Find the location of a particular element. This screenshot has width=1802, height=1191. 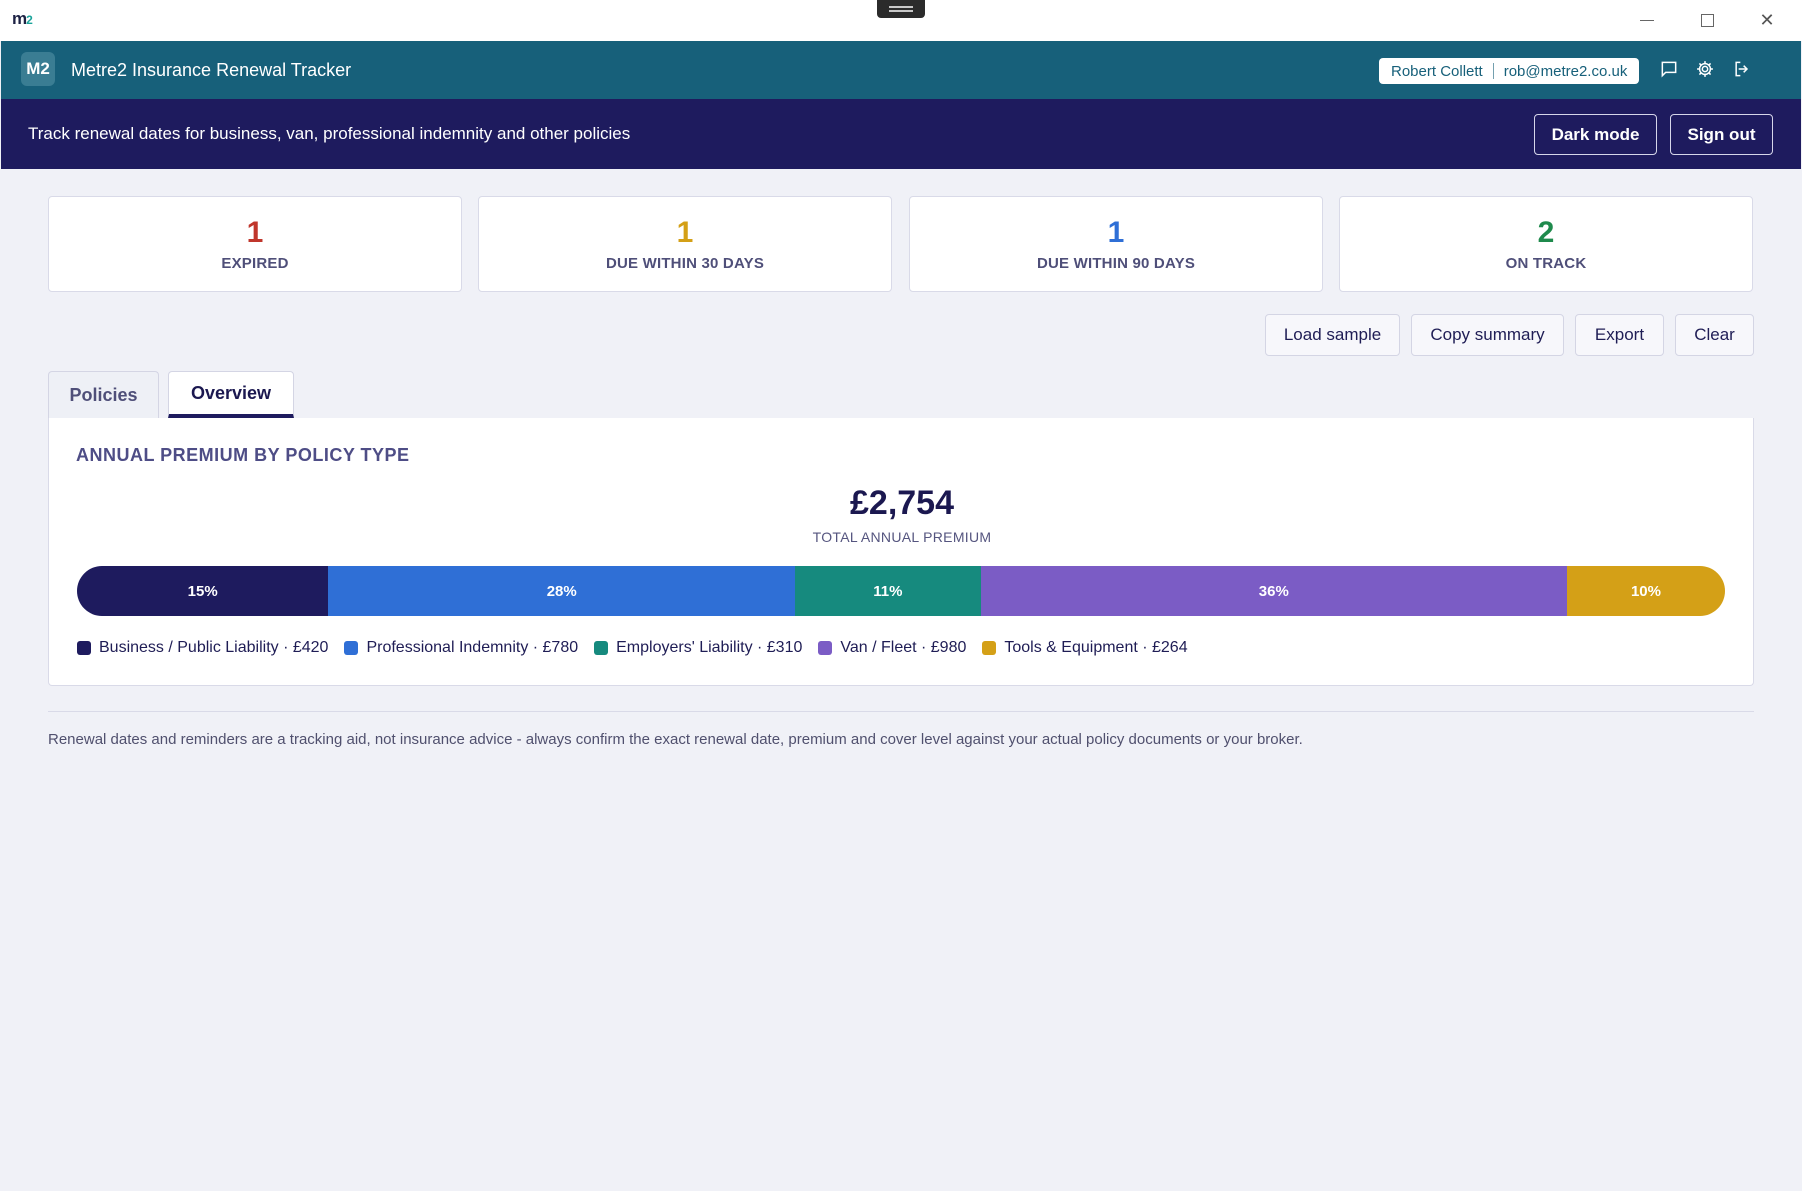

close-button: ✕ is located at coordinates (1767, 20).